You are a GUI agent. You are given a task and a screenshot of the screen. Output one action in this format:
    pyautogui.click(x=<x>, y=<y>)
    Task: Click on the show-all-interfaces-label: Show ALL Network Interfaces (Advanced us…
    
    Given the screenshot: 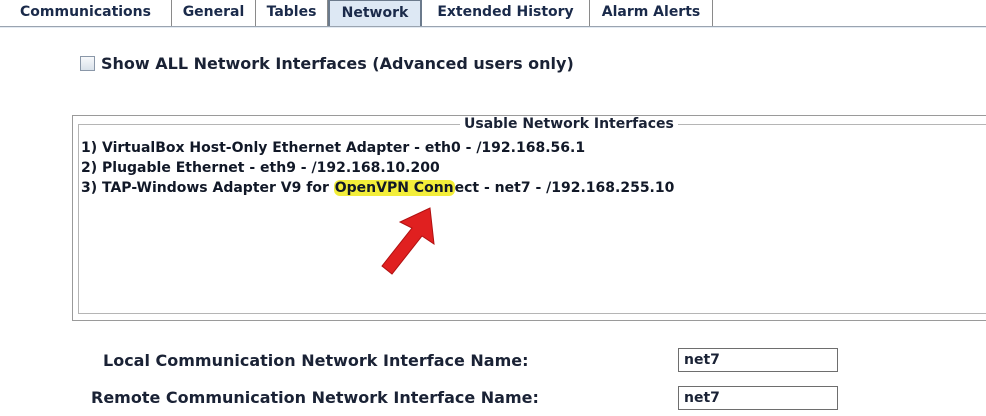 What is the action you would take?
    pyautogui.click(x=337, y=63)
    